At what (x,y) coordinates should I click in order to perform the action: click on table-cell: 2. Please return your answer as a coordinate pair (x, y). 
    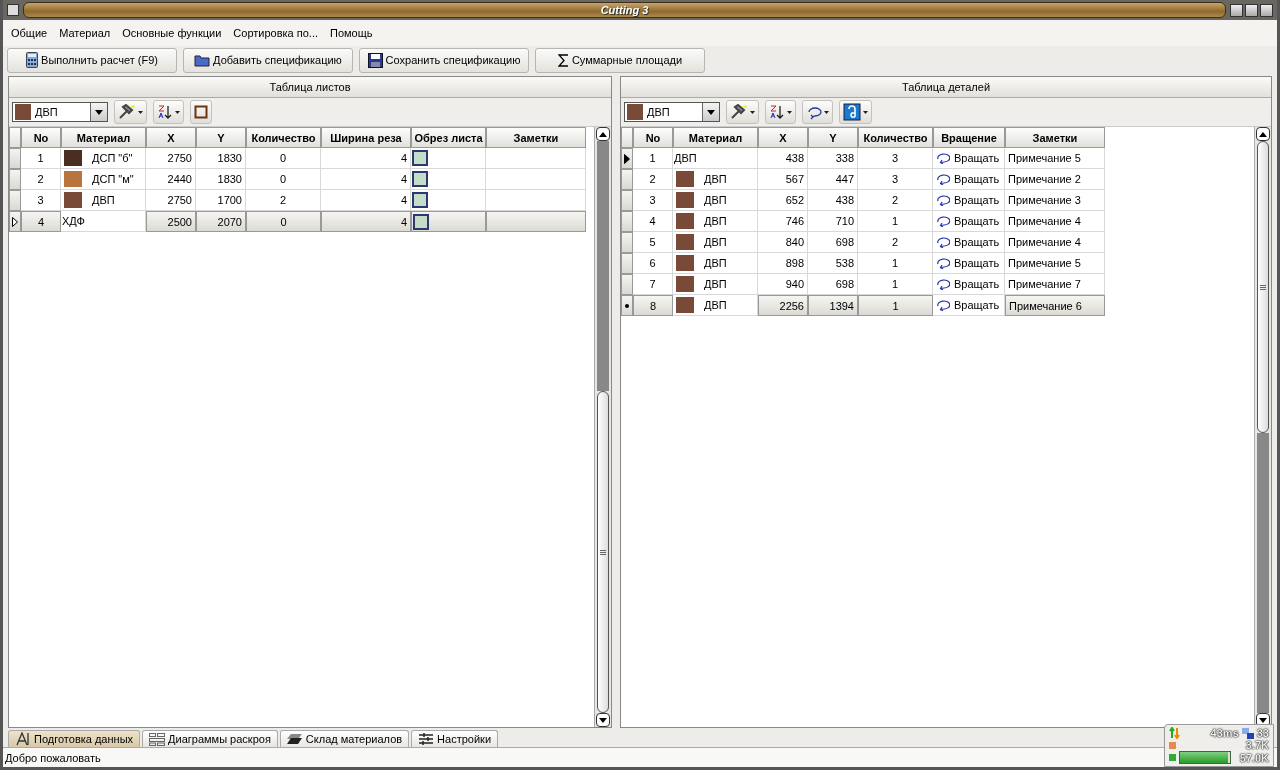
    Looking at the image, I should click on (41, 179).